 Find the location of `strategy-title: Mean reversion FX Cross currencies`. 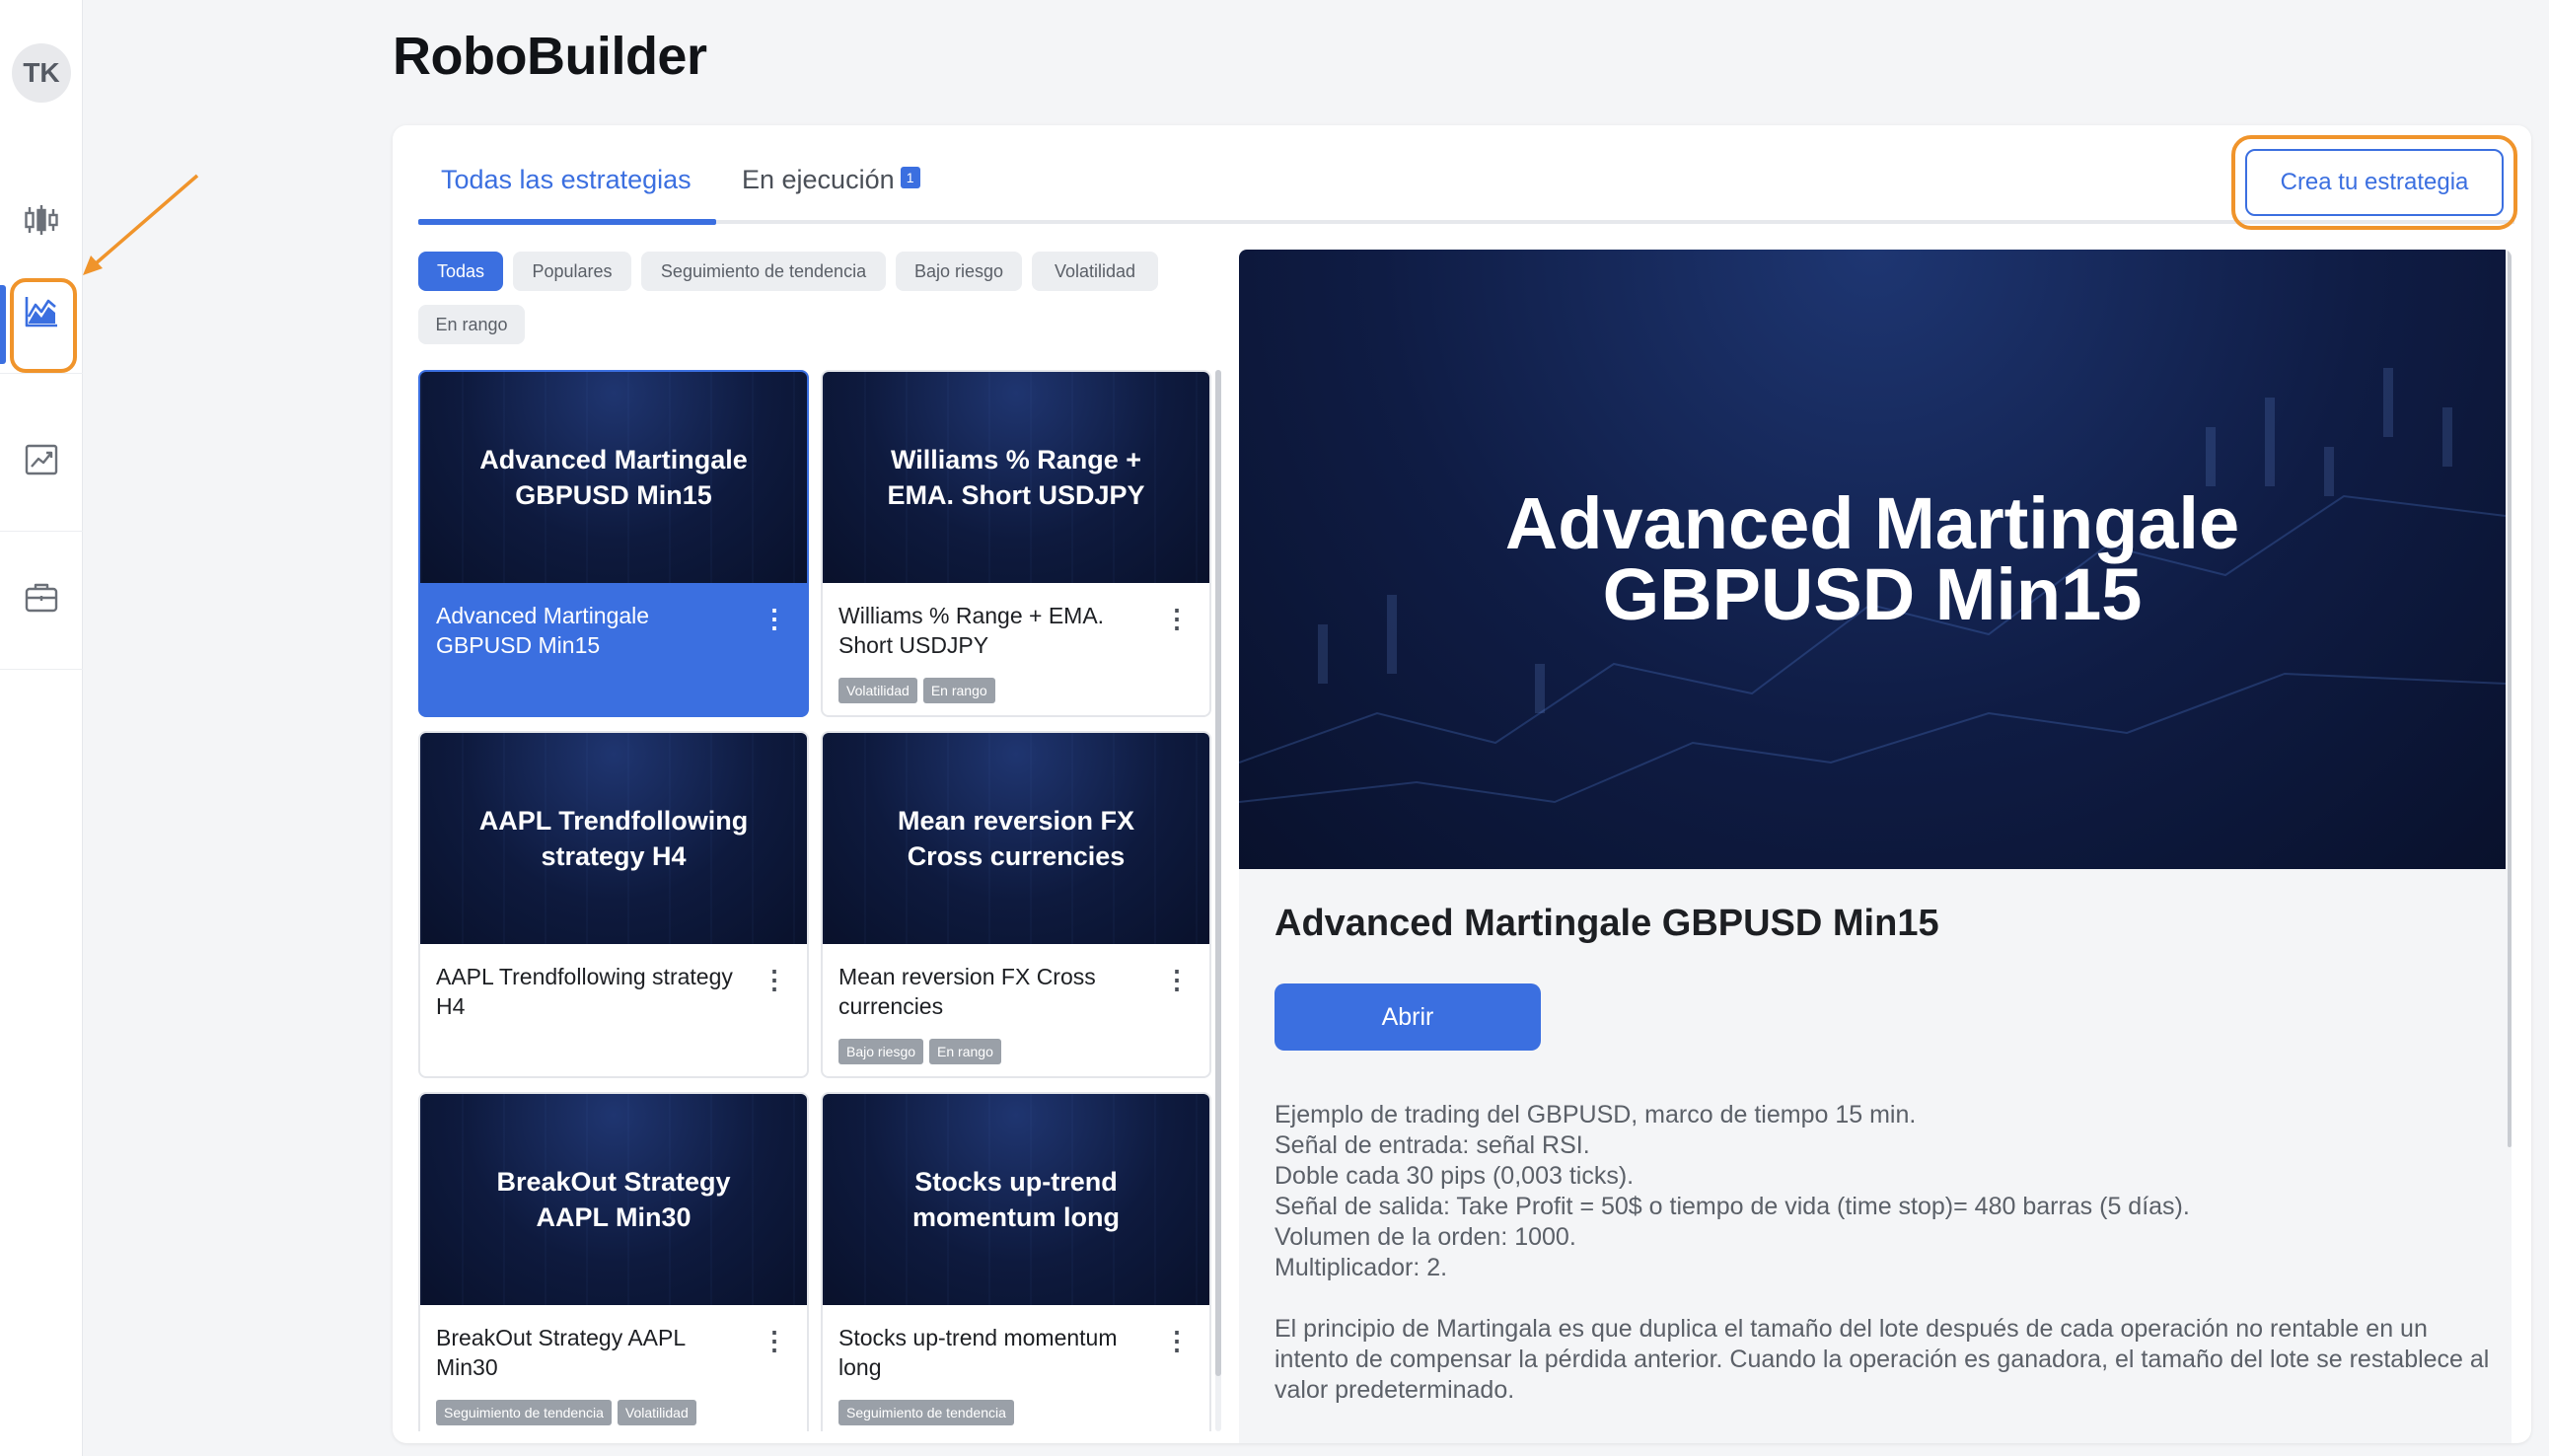

strategy-title: Mean reversion FX Cross currencies is located at coordinates (967, 991).